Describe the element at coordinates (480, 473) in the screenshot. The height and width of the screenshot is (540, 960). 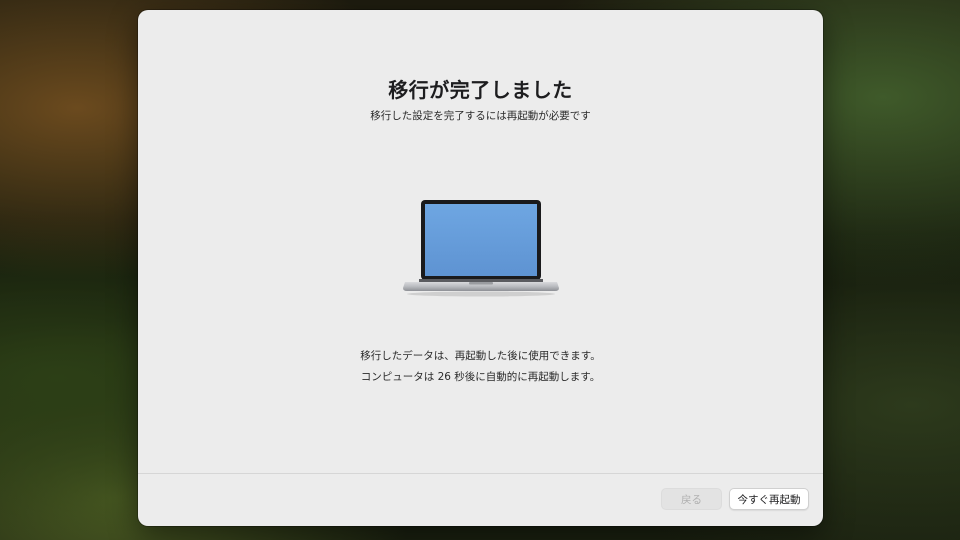
I see `footer-divider` at that location.